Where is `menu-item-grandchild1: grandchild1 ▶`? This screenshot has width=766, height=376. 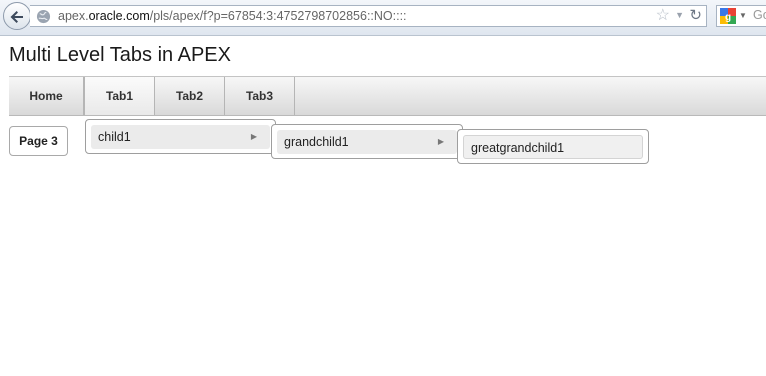 menu-item-grandchild1: grandchild1 ▶ is located at coordinates (367, 142).